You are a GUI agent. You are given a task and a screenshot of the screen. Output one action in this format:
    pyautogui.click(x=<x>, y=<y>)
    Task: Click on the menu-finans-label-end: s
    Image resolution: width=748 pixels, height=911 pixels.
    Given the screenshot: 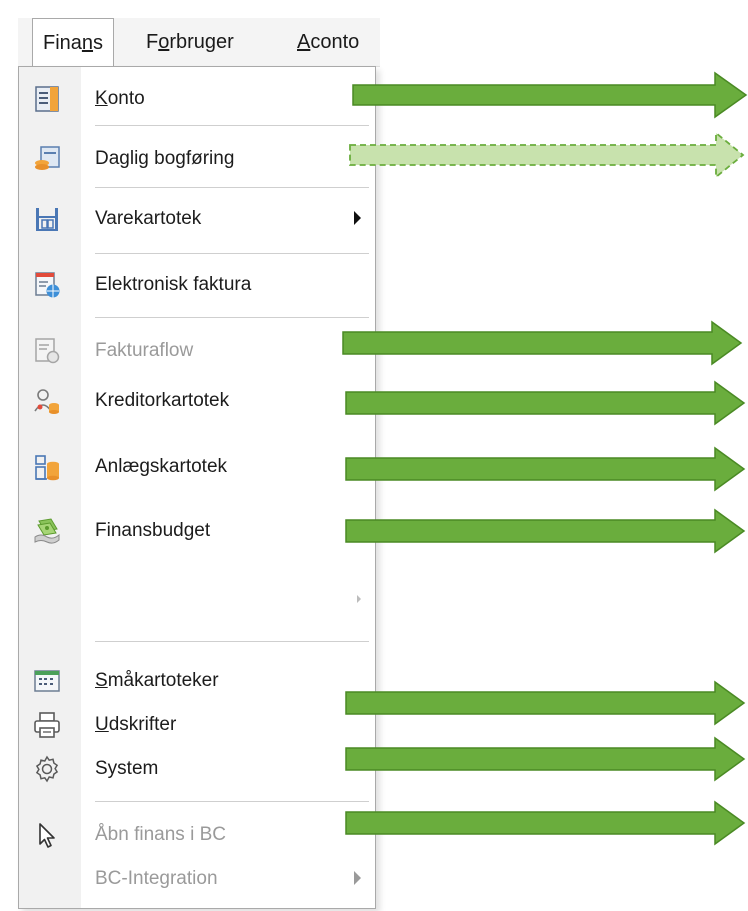 What is the action you would take?
    pyautogui.click(x=98, y=43)
    